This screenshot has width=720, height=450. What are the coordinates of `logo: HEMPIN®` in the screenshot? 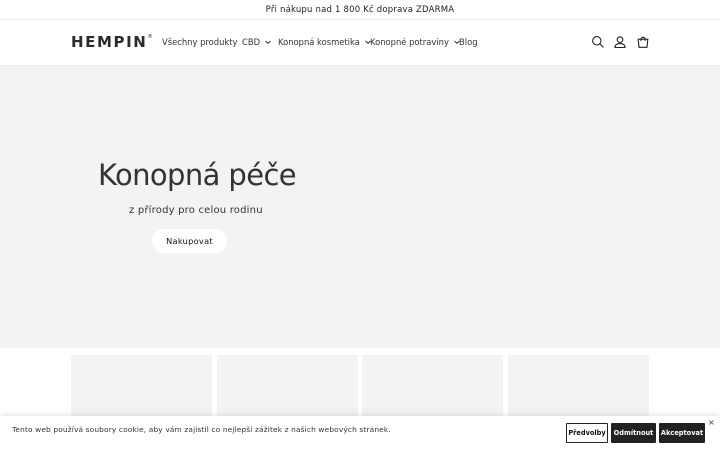 It's located at (111, 42).